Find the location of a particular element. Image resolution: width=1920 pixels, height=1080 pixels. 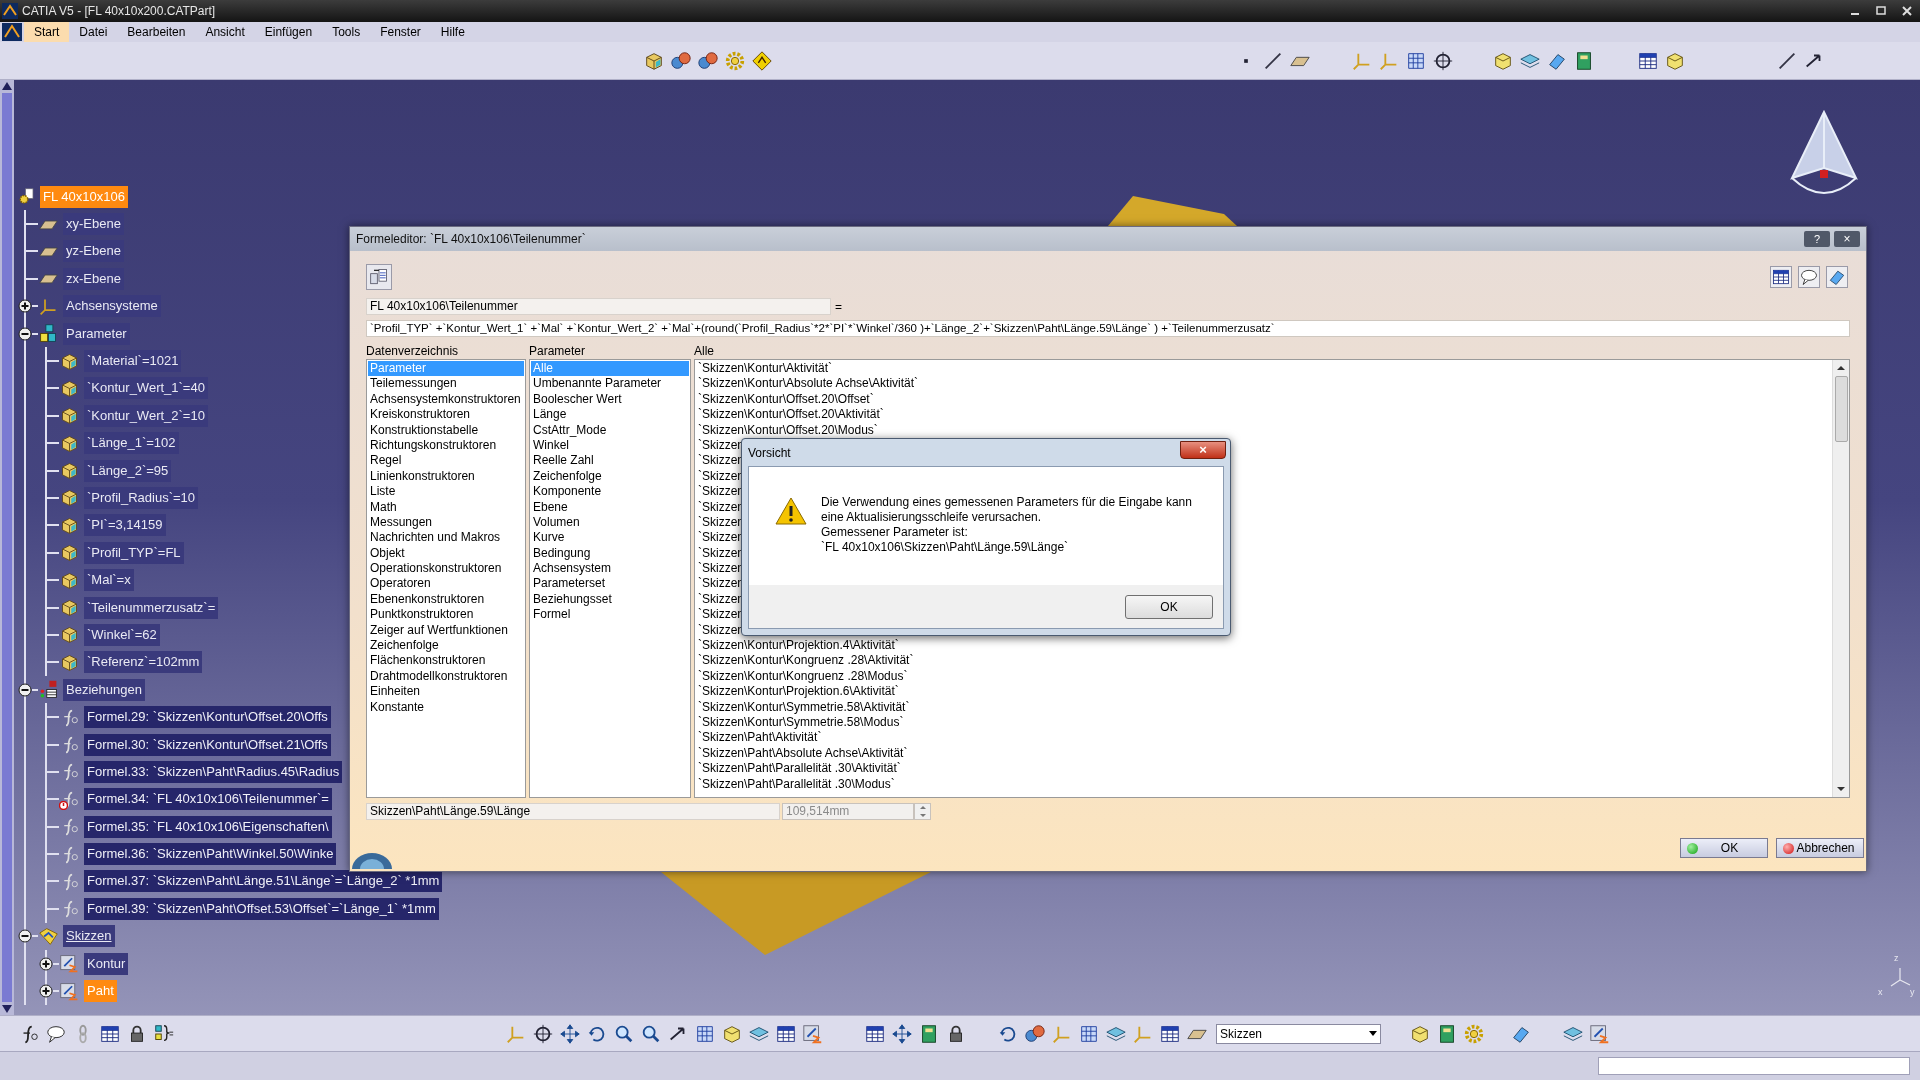

list-item: Kreiskonstruktoren is located at coordinates (446, 415).